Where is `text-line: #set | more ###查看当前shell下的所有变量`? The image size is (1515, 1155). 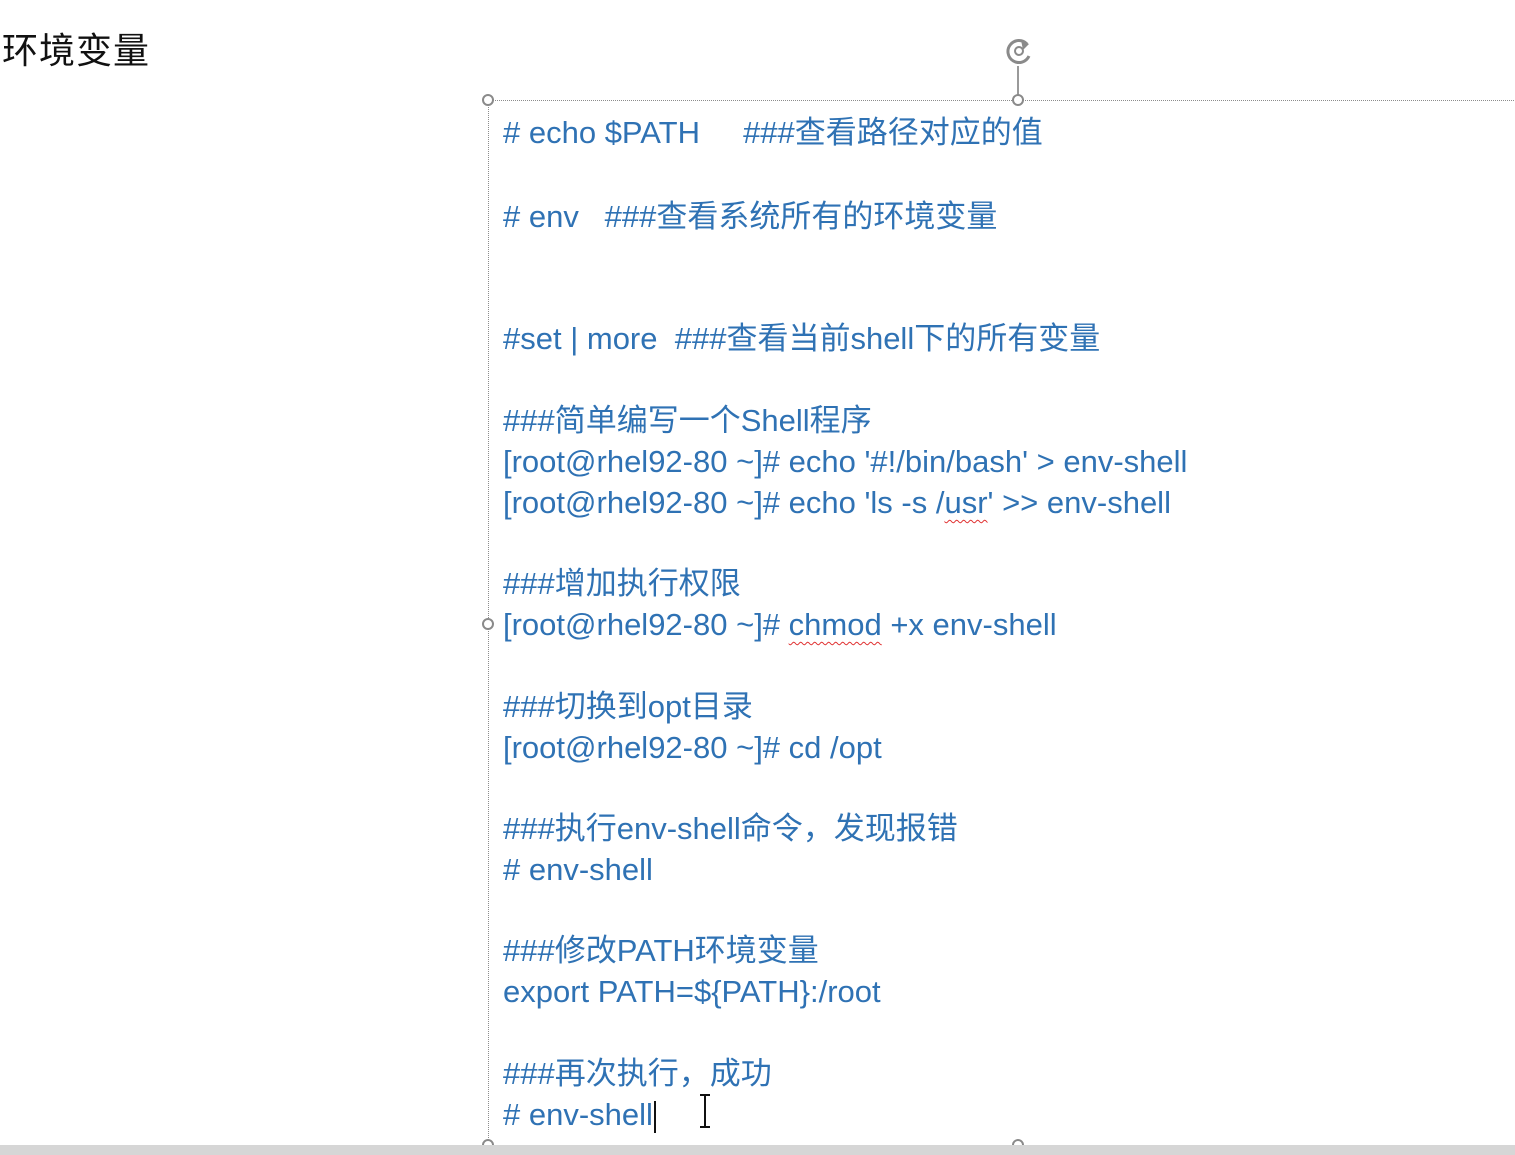 text-line: #set | more ###查看当前shell下的所有变量 is located at coordinates (802, 338).